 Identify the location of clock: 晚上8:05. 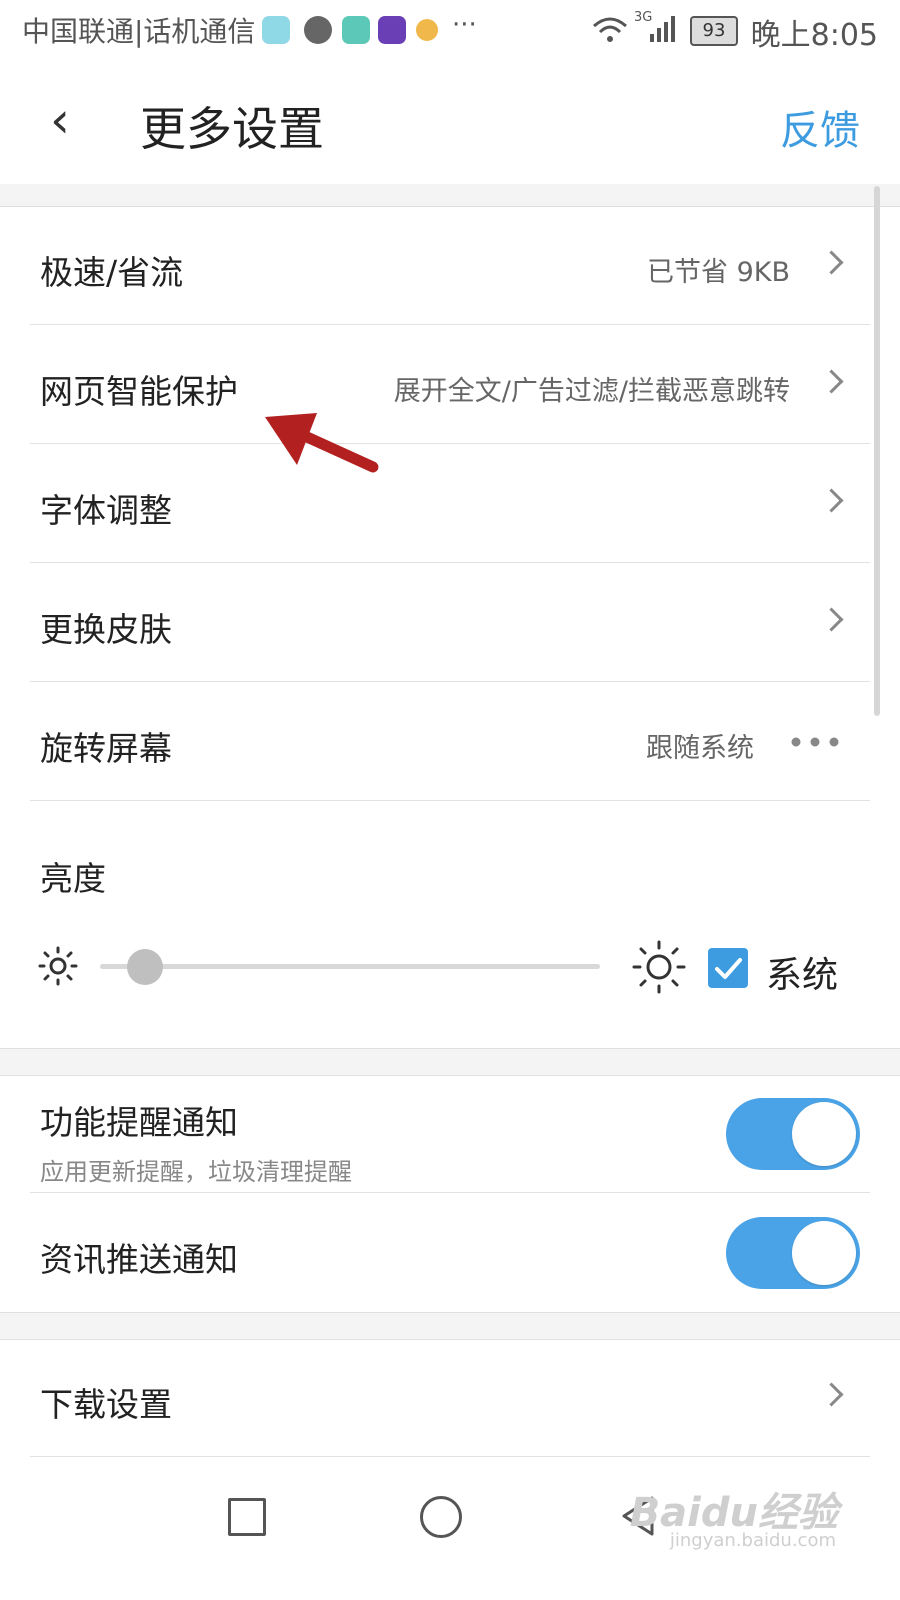
(814, 35).